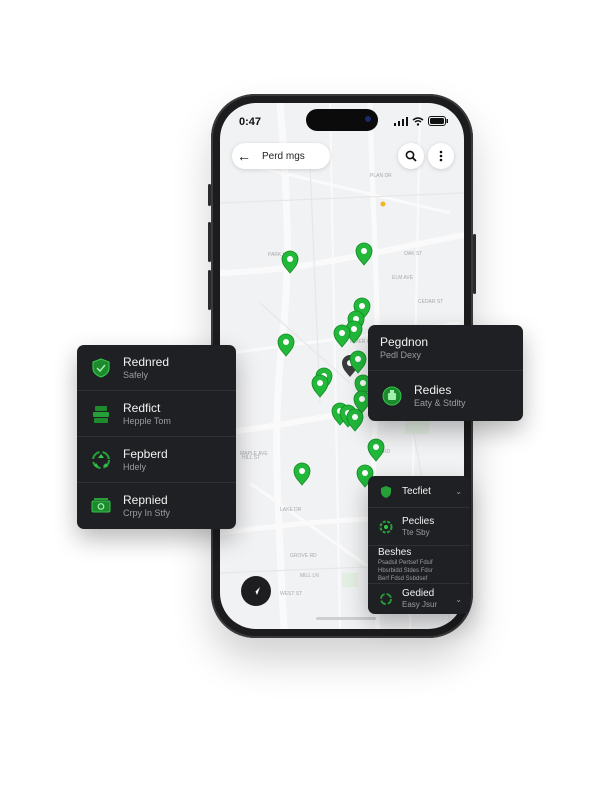 The width and height of the screenshot is (600, 800). Describe the element at coordinates (283, 156) in the screenshot. I see `search-title: Perd mgs` at that location.